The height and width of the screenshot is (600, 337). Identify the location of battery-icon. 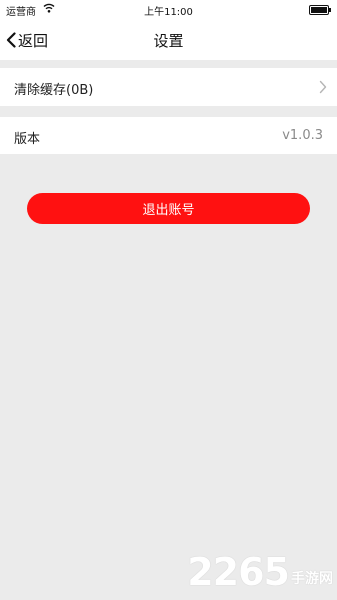
(320, 10).